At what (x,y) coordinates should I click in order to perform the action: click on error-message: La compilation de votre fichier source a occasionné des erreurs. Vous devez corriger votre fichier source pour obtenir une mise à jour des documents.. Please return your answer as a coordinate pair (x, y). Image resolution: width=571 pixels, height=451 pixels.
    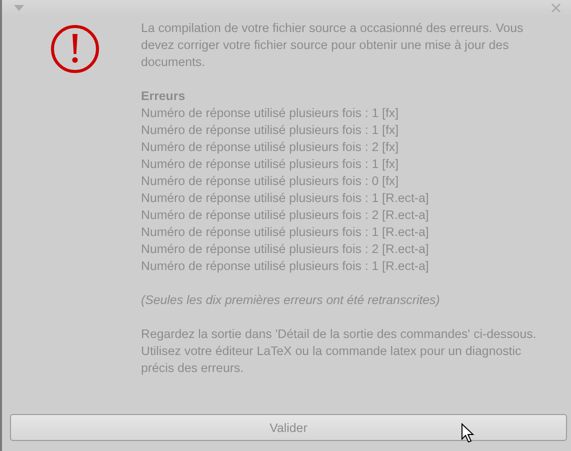
    Looking at the image, I should click on (332, 45).